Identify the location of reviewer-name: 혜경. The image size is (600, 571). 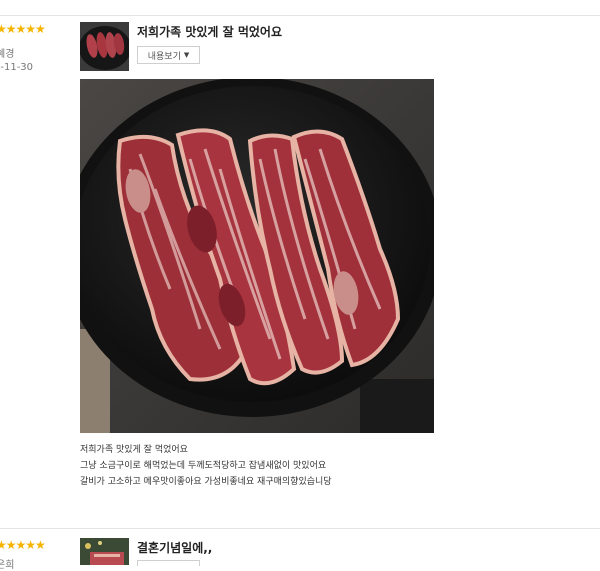
(7, 54).